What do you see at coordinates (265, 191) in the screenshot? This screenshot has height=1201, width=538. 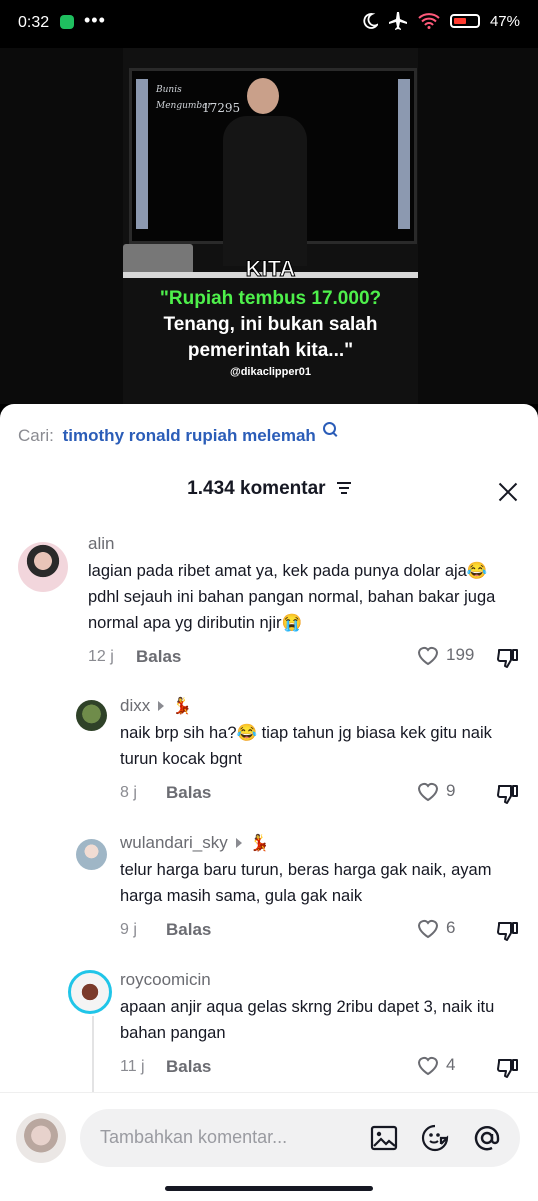 I see `presenter-body` at bounding box center [265, 191].